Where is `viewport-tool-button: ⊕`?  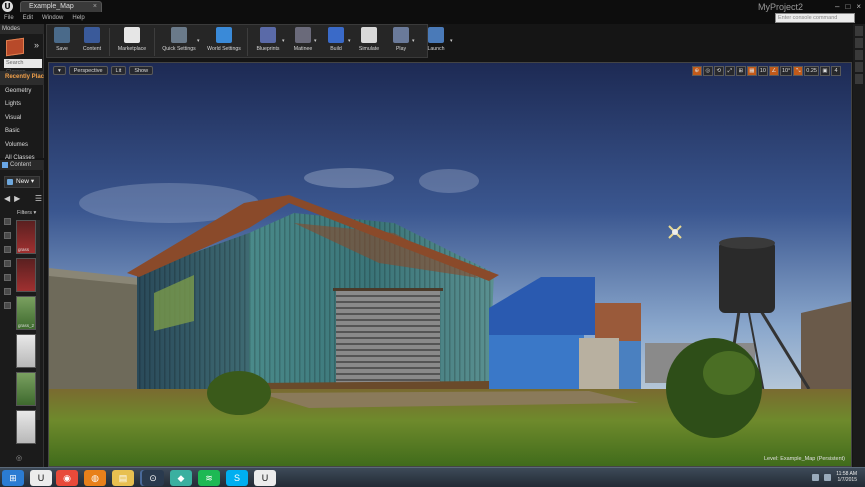
viewport-tool-button: ⊕ is located at coordinates (696, 71).